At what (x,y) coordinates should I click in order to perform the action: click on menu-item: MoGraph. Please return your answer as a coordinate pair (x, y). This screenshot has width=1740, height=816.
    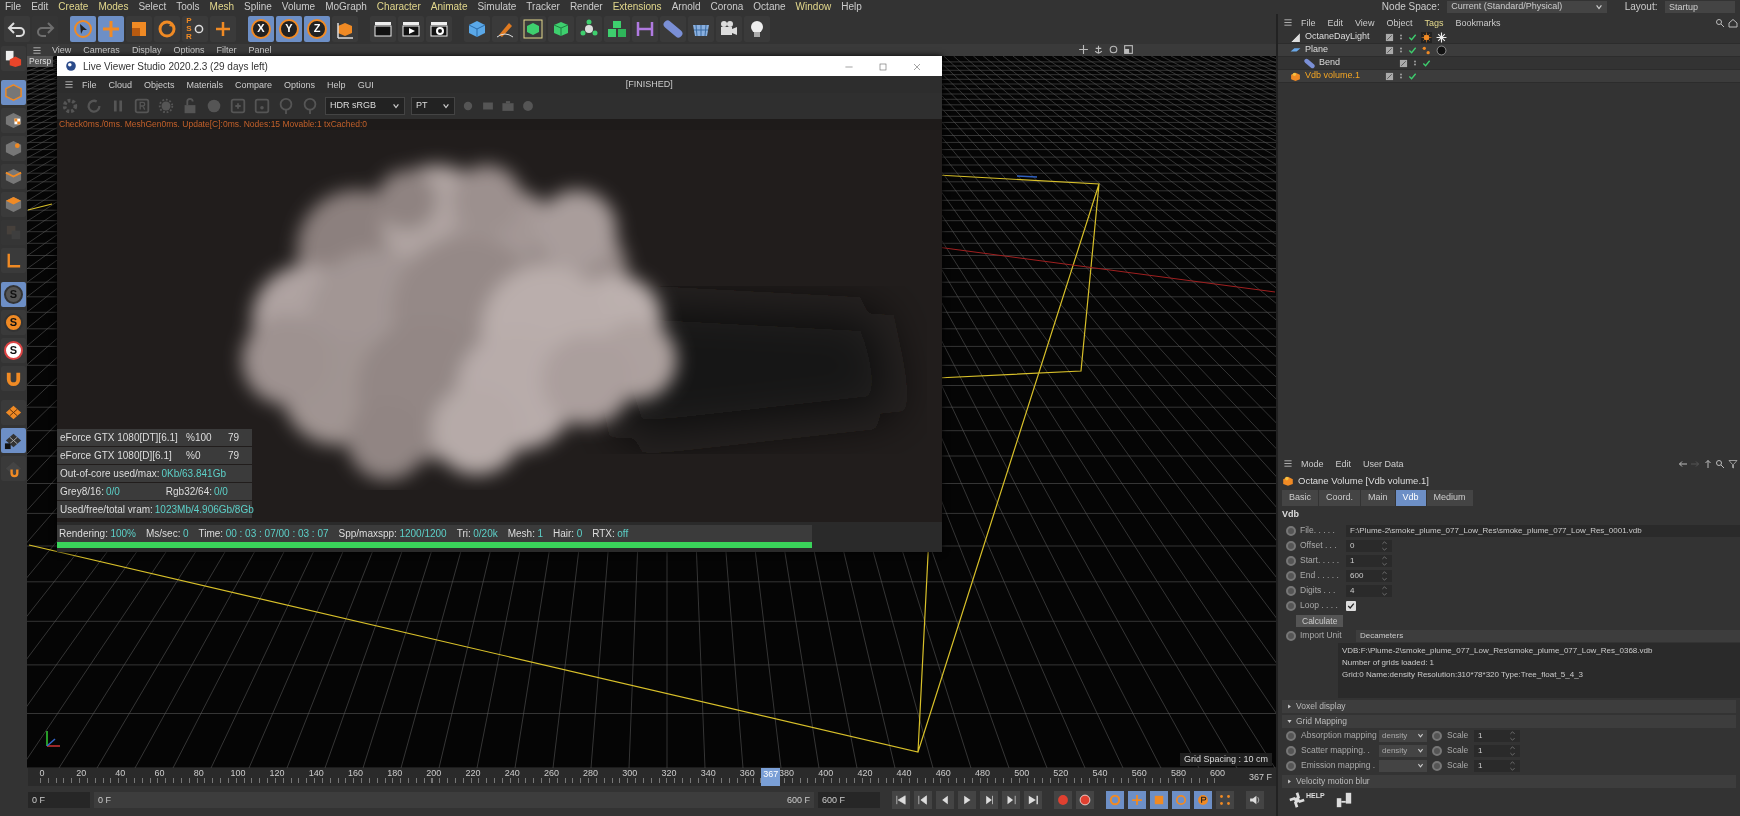
    Looking at the image, I should click on (346, 7).